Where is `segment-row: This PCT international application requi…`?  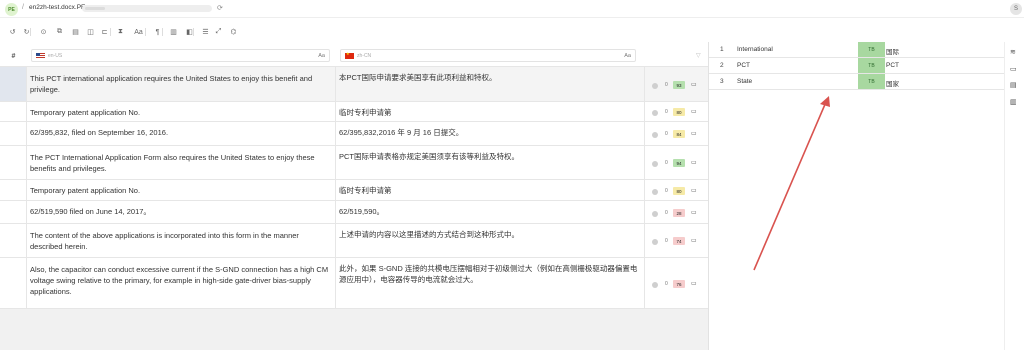
segment-row: This PCT international application requi… is located at coordinates (354, 84).